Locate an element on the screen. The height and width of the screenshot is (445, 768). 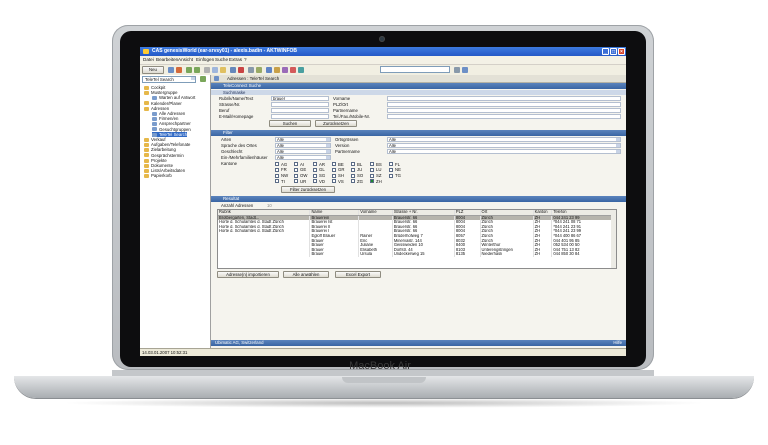
import-button: Adresse(n) importieren is located at coordinates (248, 274).